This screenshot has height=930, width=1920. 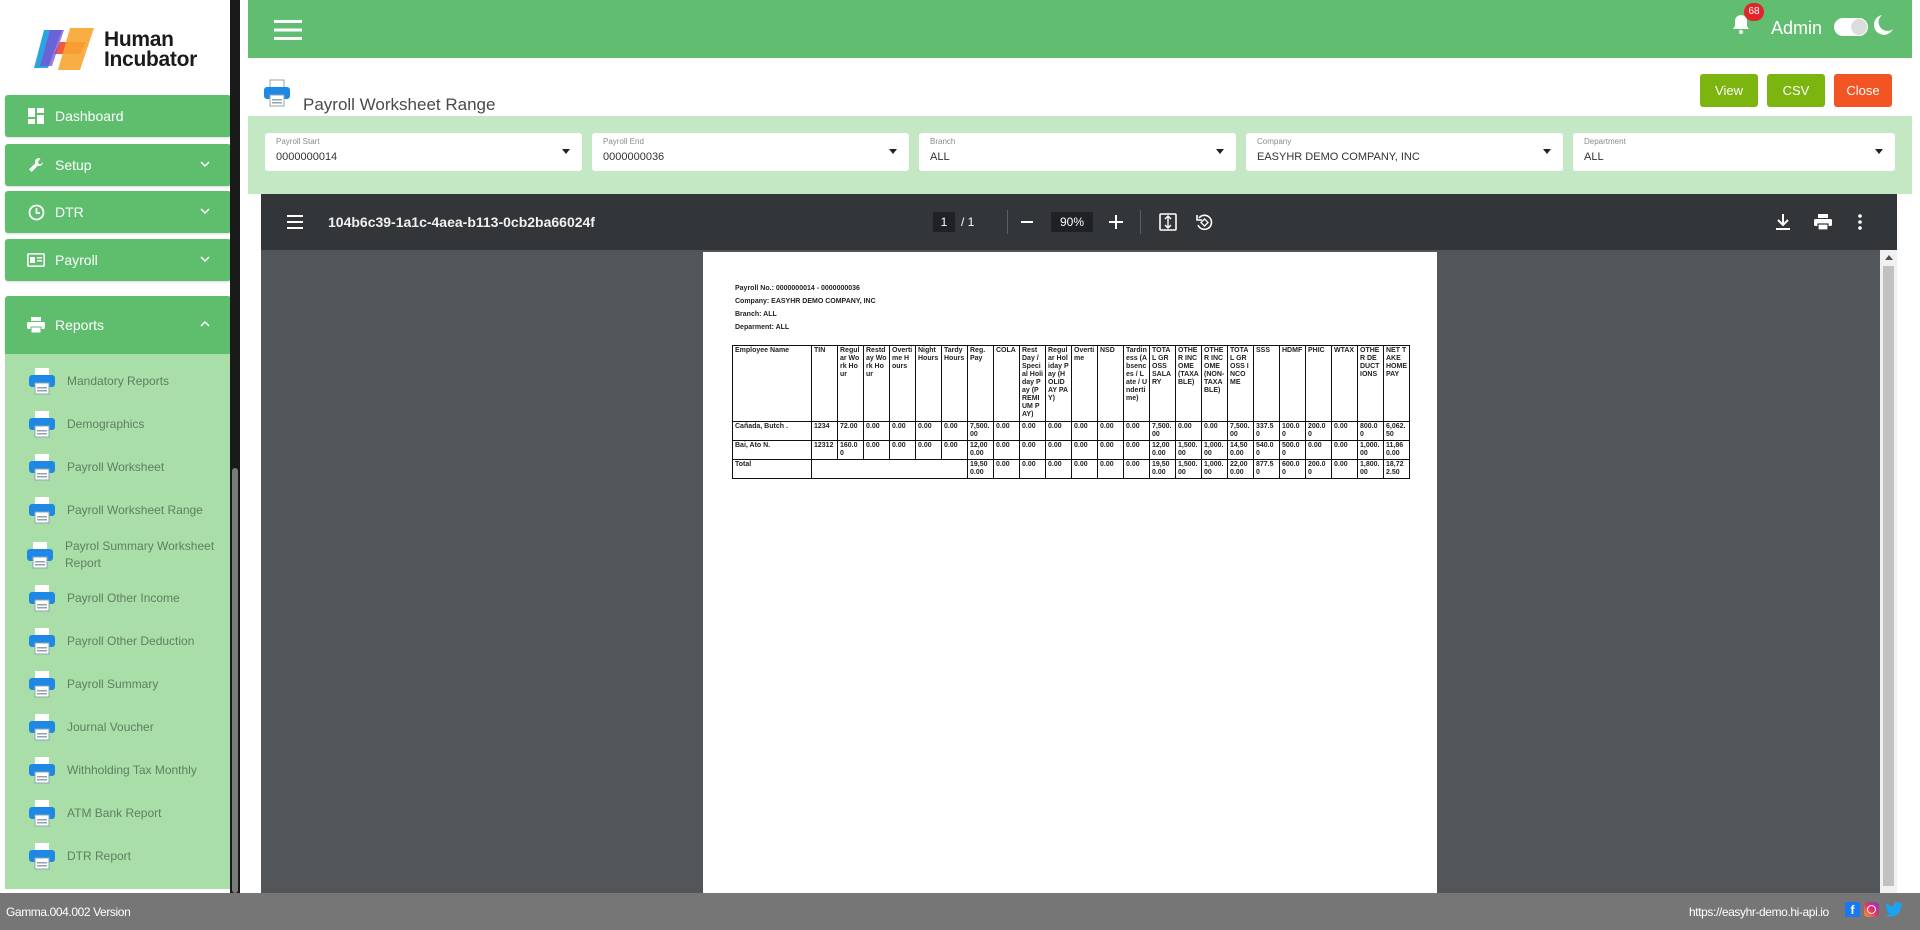 What do you see at coordinates (1883, 25) in the screenshot?
I see `moon-icon` at bounding box center [1883, 25].